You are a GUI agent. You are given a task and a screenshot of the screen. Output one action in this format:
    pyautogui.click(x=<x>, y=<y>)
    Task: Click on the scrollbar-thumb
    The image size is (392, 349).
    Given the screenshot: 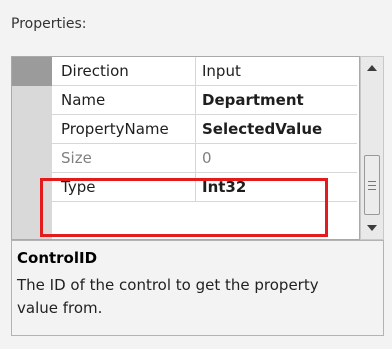 What is the action you would take?
    pyautogui.click(x=372, y=185)
    